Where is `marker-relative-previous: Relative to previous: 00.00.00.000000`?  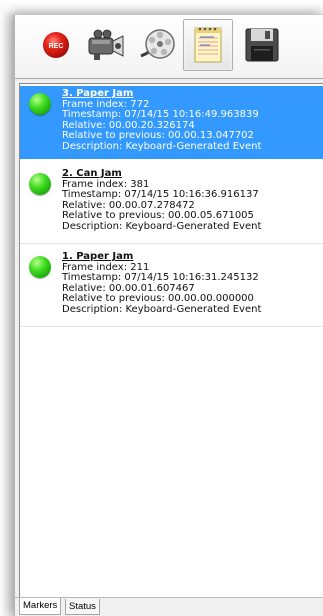
marker-relative-previous: Relative to previous: 00.00.00.000000 is located at coordinates (158, 298).